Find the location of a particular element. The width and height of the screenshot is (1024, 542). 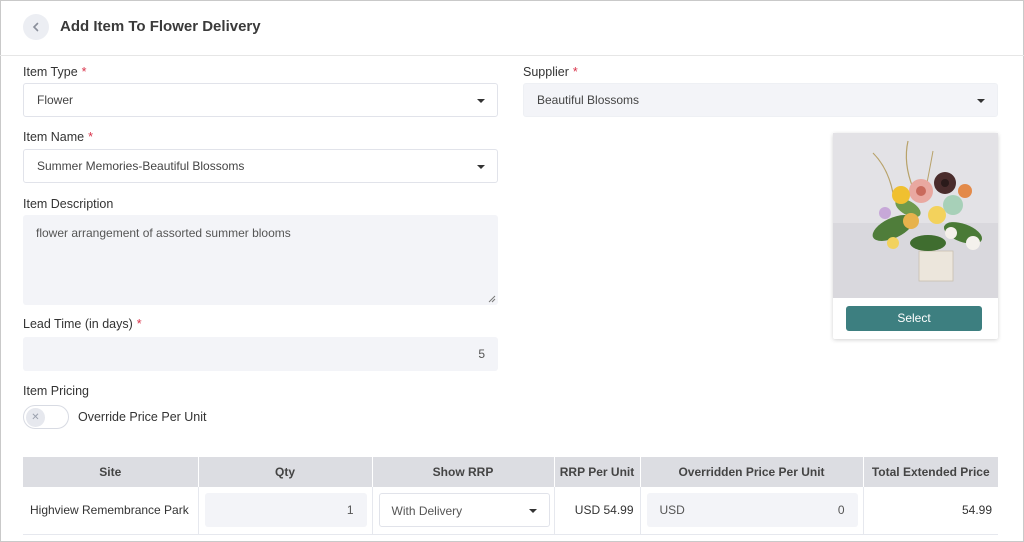

item-name-select: Summer Memories-Beautiful Blossoms is located at coordinates (260, 166).